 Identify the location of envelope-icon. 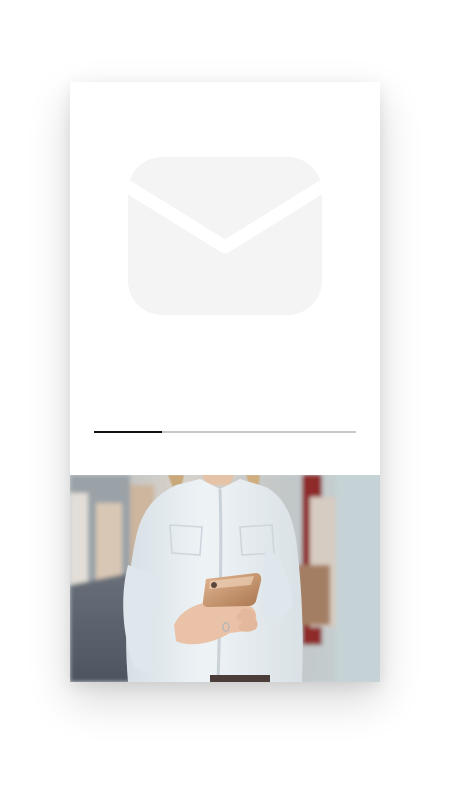
(225, 236).